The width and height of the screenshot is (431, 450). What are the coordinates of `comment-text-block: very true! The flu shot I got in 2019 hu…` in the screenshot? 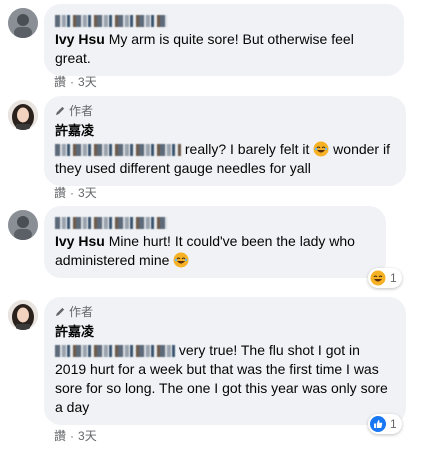 It's located at (224, 379).